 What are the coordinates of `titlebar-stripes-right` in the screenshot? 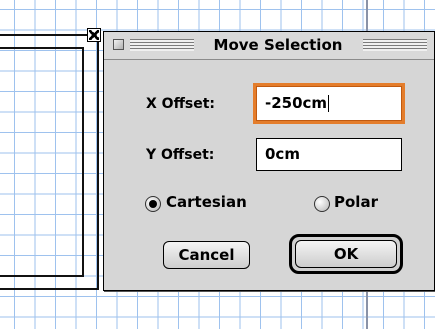 It's located at (395, 45).